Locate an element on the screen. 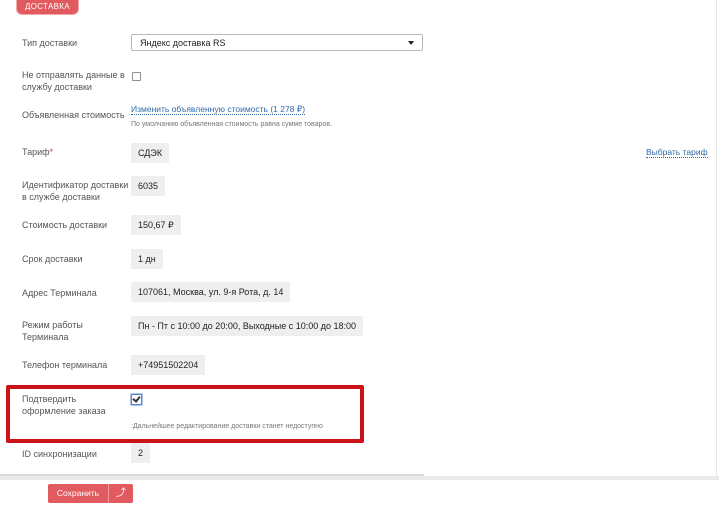  delivery-id-value: 6035 is located at coordinates (148, 186).